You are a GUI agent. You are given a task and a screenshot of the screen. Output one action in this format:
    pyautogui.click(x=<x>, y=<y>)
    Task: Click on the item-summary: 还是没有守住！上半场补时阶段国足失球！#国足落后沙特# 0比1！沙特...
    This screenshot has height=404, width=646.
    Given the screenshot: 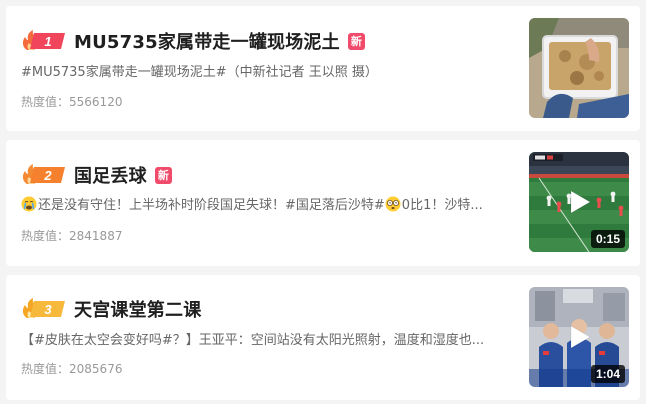 What is the action you would take?
    pyautogui.click(x=268, y=206)
    